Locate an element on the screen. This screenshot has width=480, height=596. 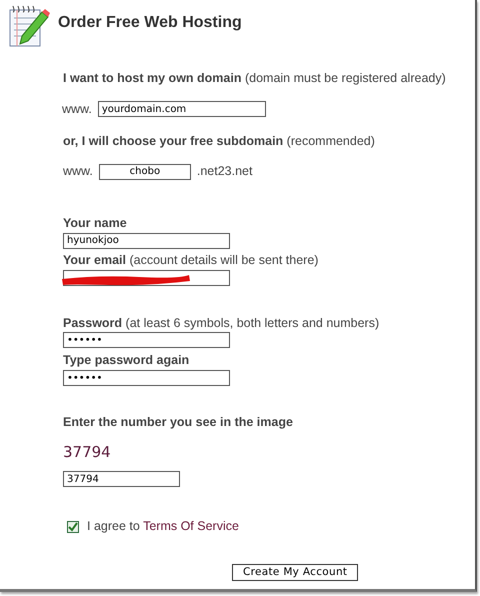
agree-text: I agree to is located at coordinates (113, 526).